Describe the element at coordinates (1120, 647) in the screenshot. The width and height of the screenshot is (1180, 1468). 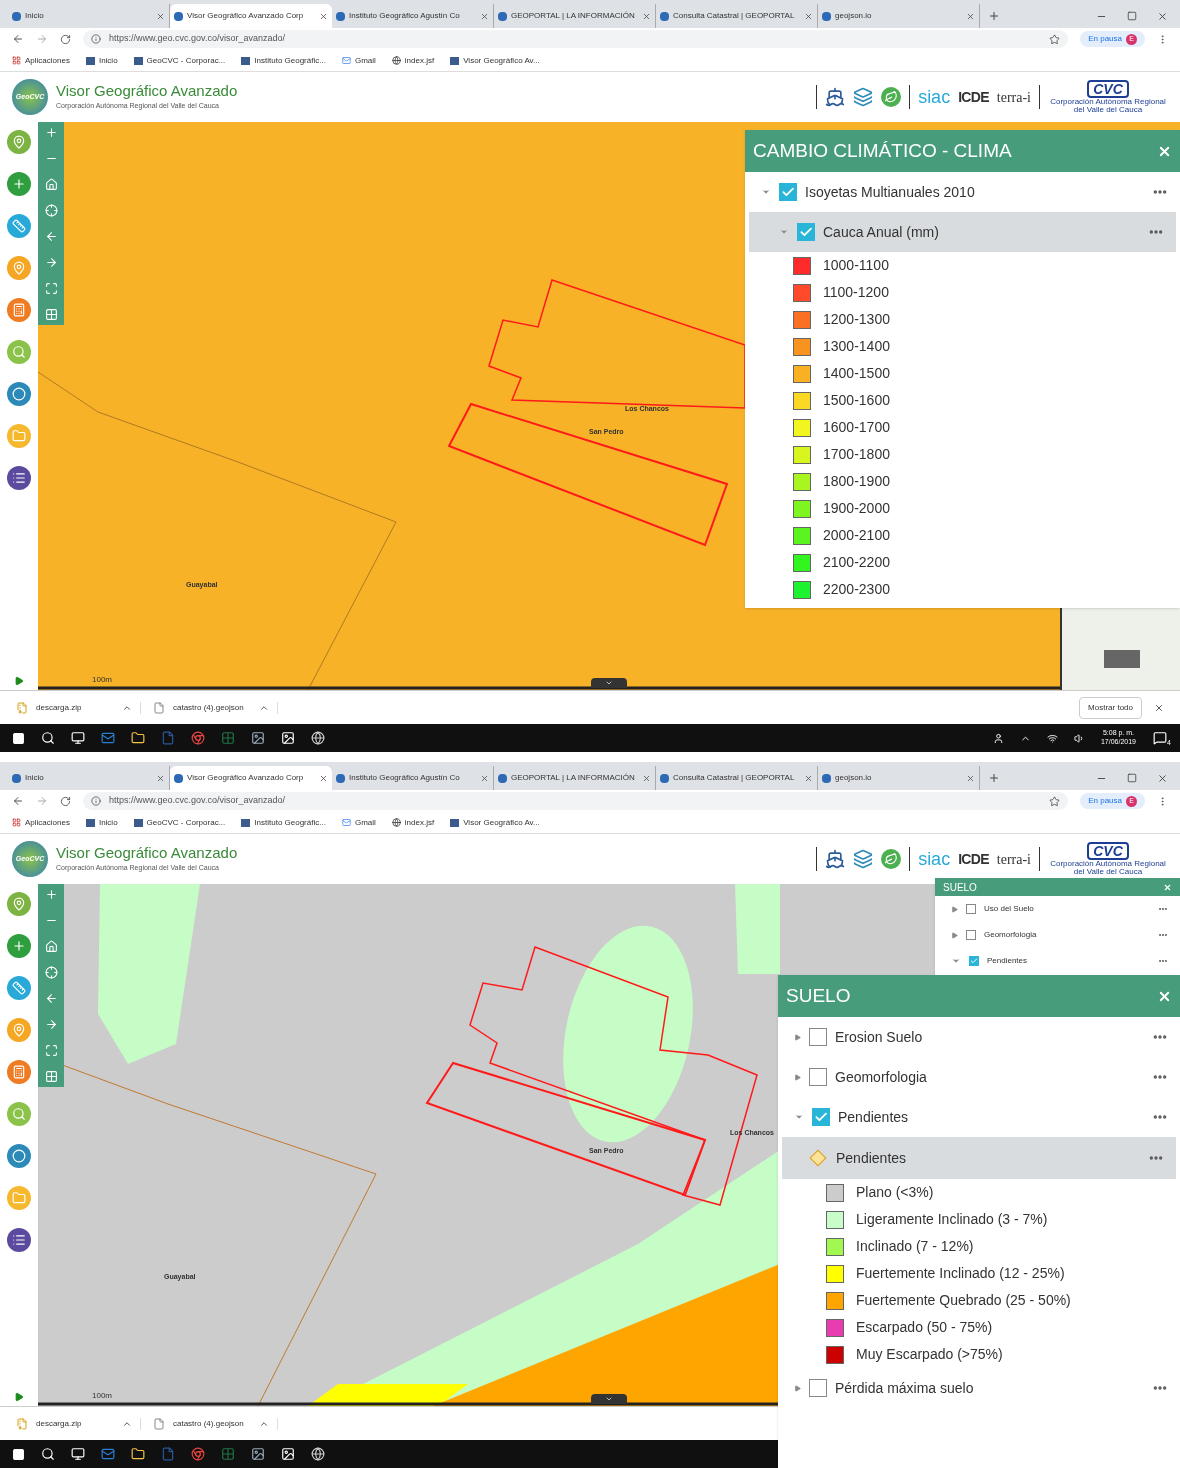
I see `minimap` at that location.